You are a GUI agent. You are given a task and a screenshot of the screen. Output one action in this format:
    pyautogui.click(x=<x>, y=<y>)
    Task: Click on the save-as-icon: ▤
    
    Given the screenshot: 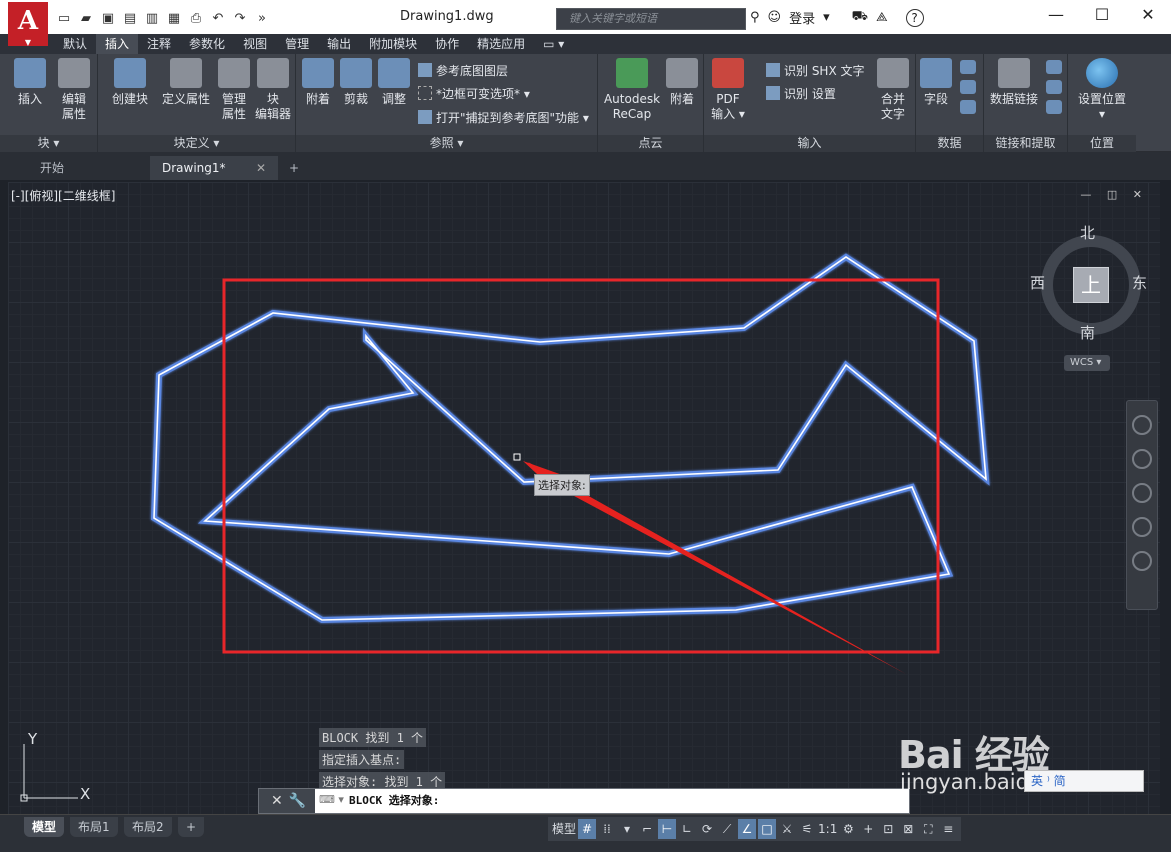 What is the action you would take?
    pyautogui.click(x=130, y=19)
    